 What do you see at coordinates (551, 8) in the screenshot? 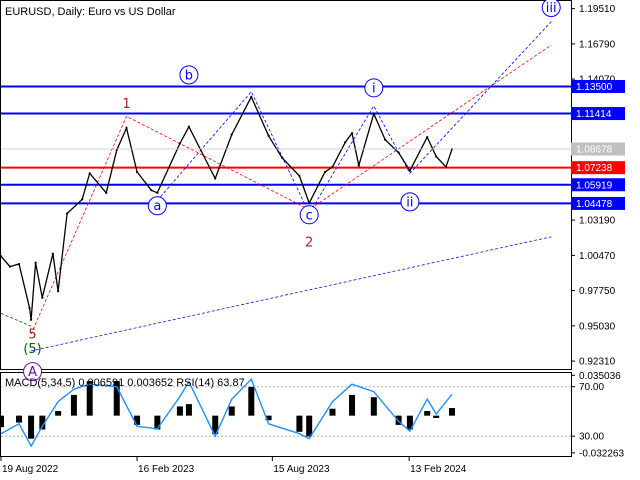
I see `wave-label-10: iii` at bounding box center [551, 8].